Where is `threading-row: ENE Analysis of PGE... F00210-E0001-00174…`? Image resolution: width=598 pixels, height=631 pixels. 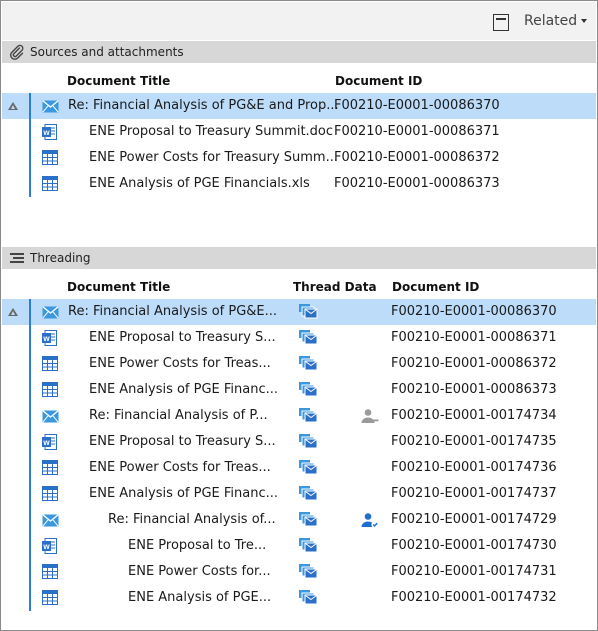 threading-row: ENE Analysis of PGE... F00210-E0001-00174… is located at coordinates (299, 598).